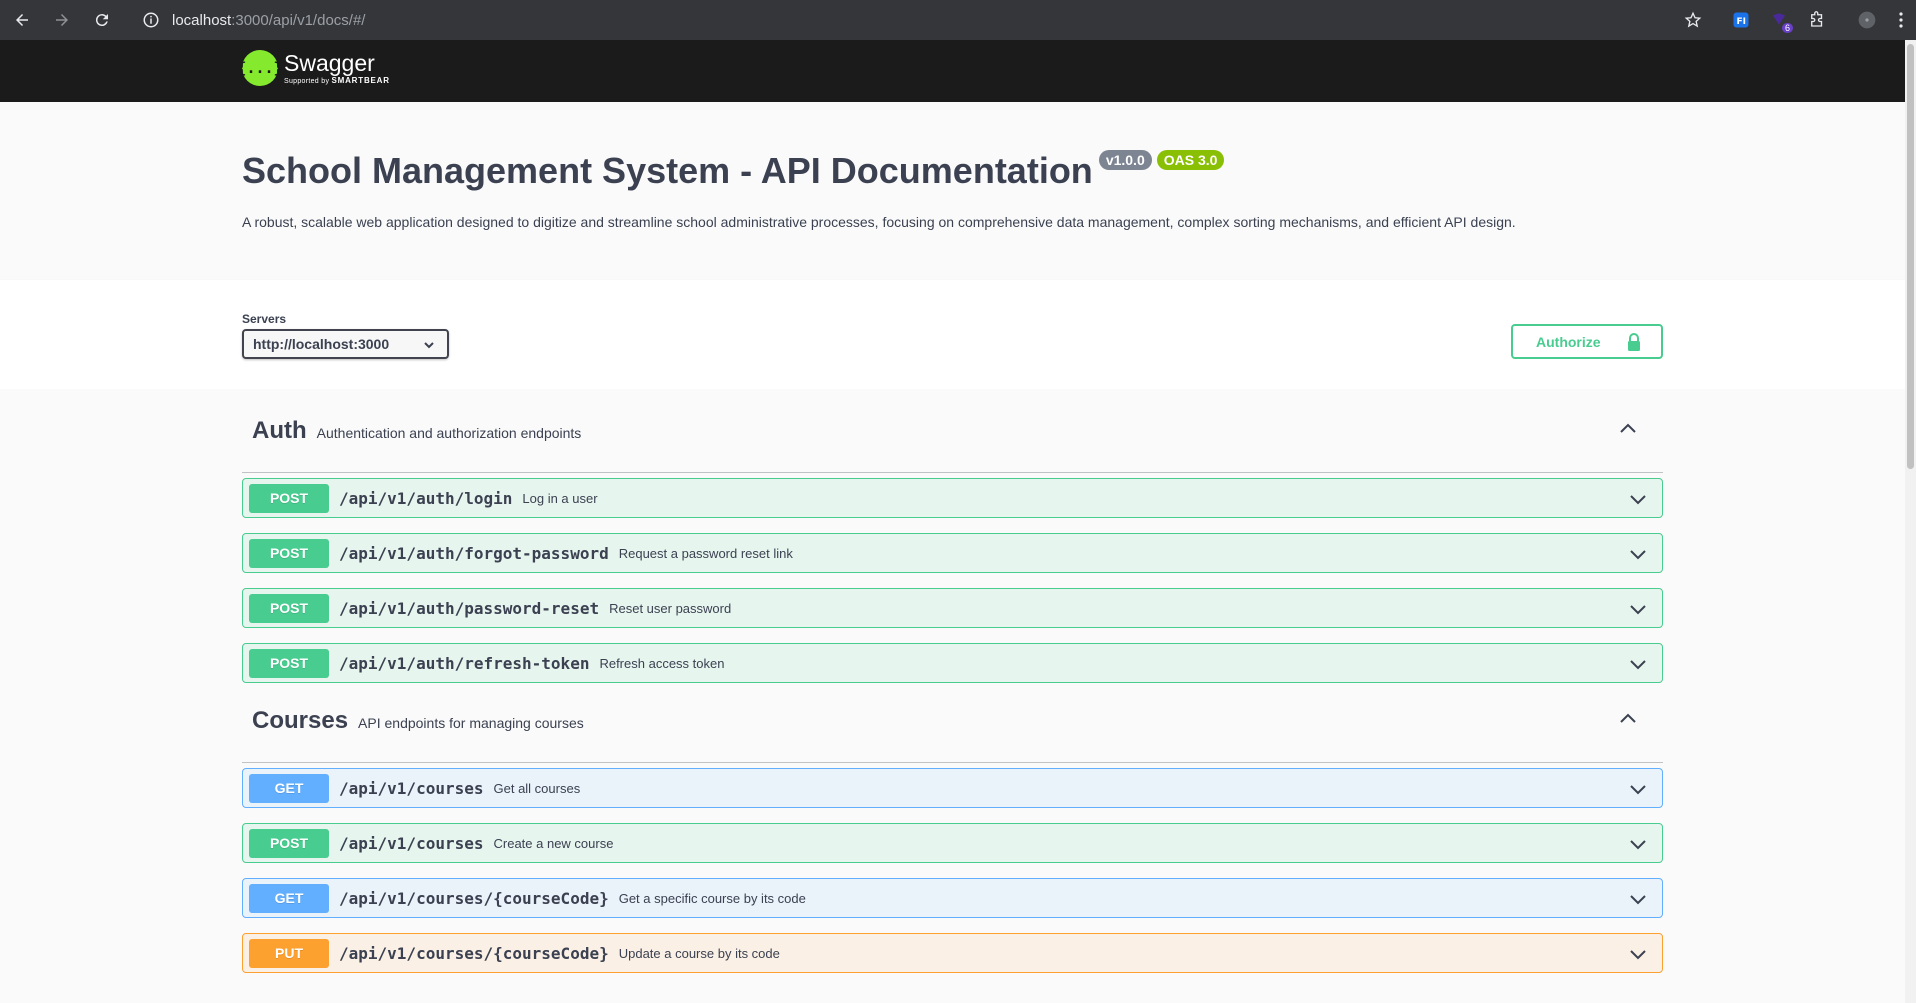 The image size is (1916, 1003). What do you see at coordinates (329, 63) in the screenshot?
I see `logo-name: Swagger` at bounding box center [329, 63].